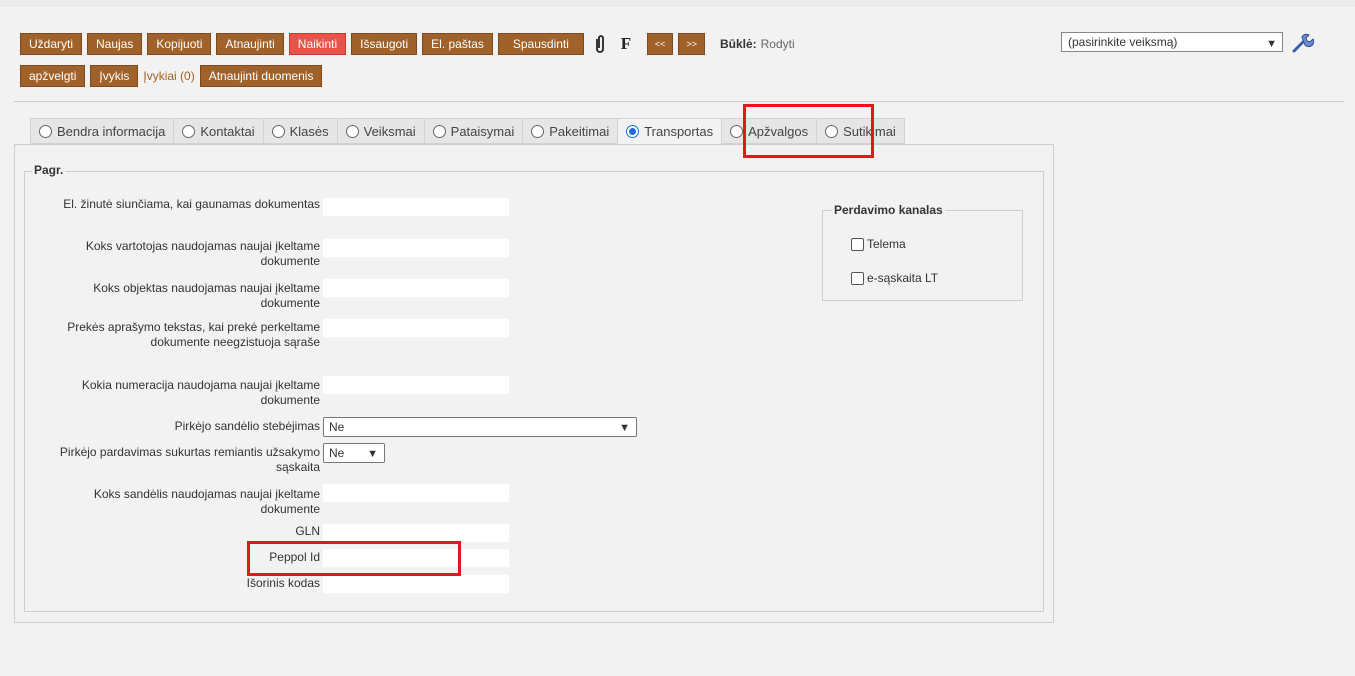  I want to click on tab-contacts: Kontaktai, so click(218, 131).